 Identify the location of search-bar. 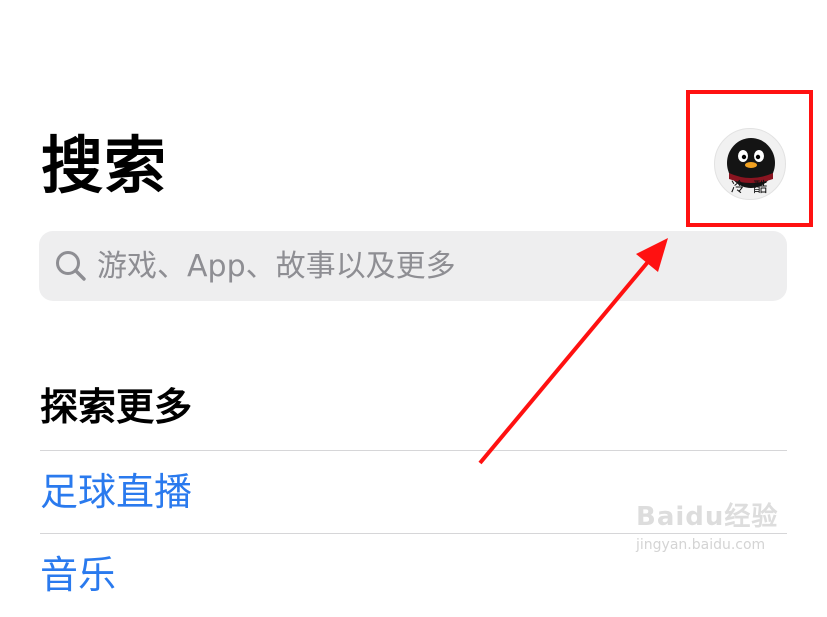
(413, 266).